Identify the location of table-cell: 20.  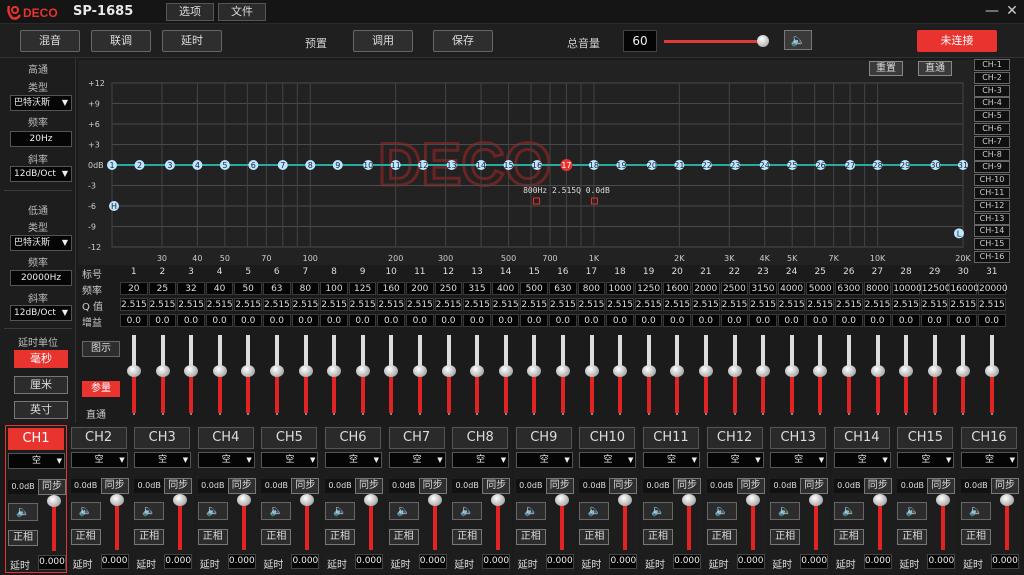
(134, 288).